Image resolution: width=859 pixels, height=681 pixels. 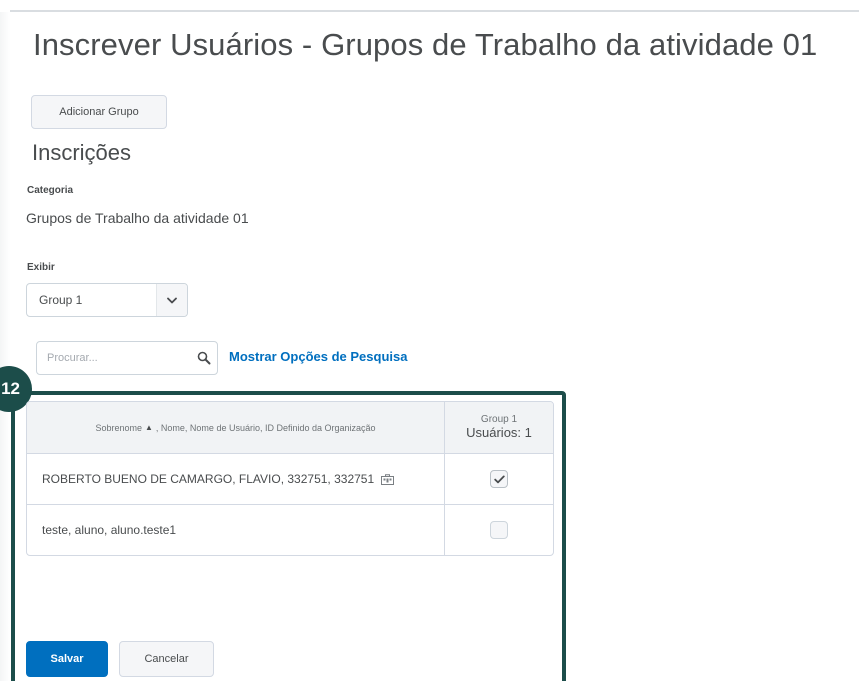 I want to click on view-select: Group 1, so click(x=107, y=300).